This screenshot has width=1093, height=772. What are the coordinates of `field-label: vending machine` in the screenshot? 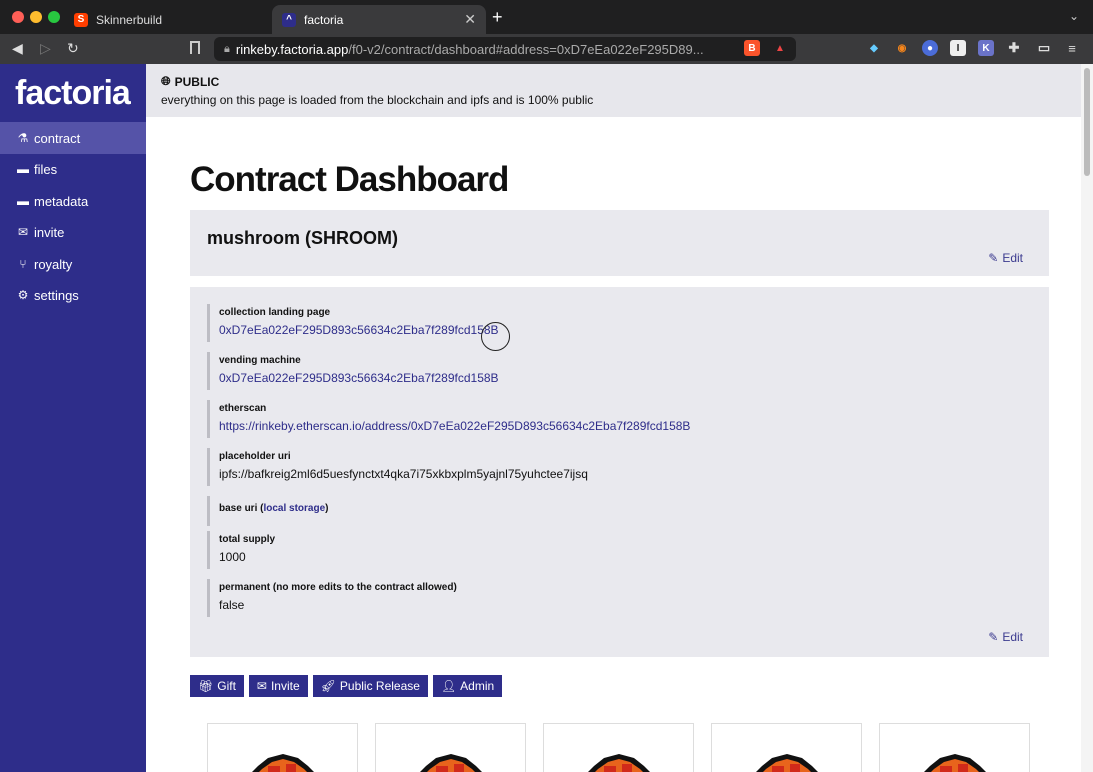 It's located at (260, 360).